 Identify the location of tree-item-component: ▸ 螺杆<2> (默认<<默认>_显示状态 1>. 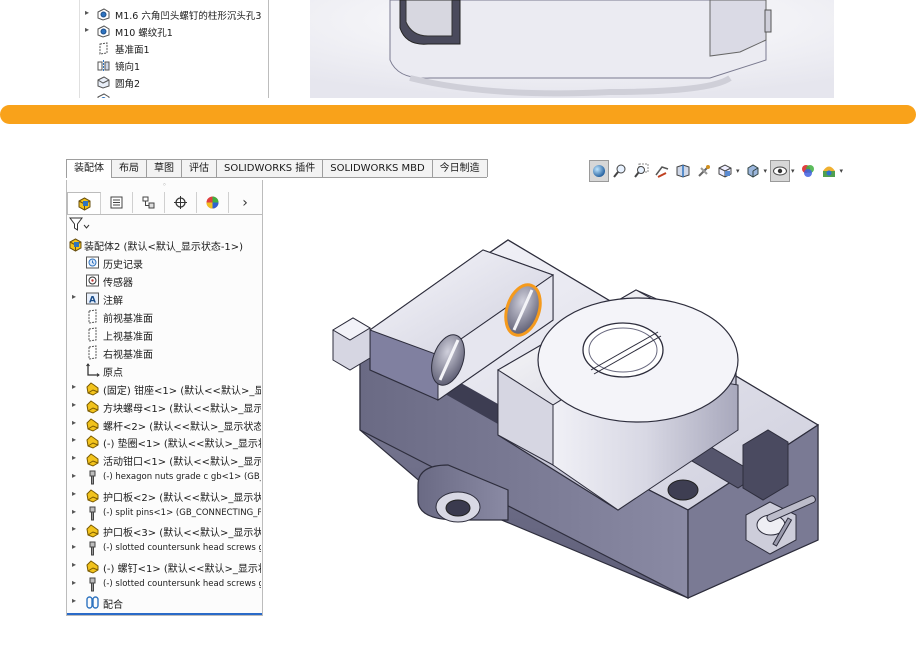
(164, 424).